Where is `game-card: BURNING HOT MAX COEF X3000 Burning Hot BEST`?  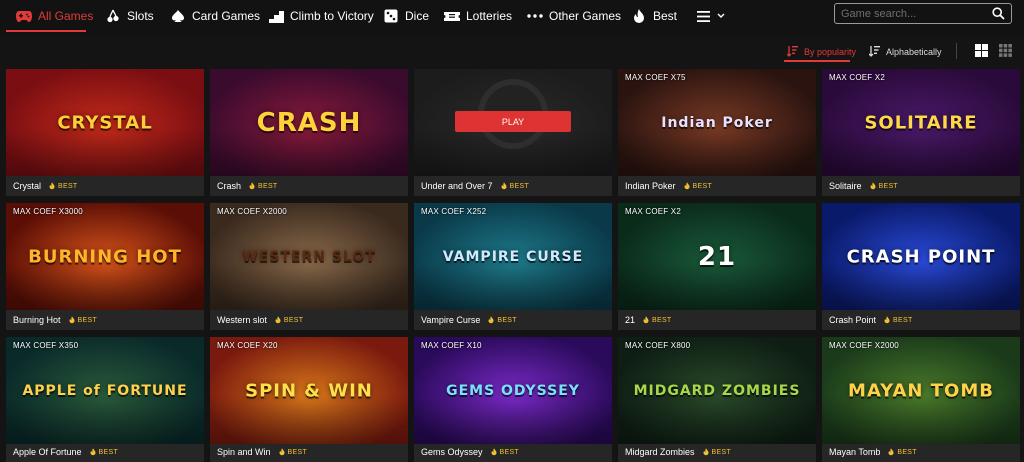
game-card: BURNING HOT MAX COEF X3000 Burning Hot BEST is located at coordinates (105, 266).